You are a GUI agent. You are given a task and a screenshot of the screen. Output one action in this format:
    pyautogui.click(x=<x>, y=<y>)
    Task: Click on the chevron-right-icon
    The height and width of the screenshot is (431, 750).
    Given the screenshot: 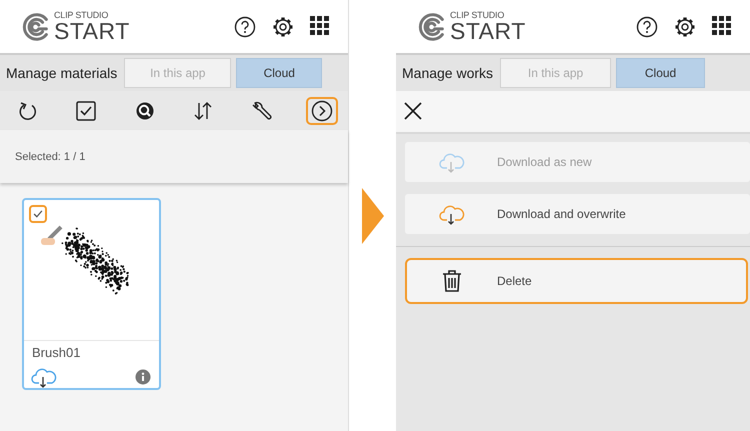 What is the action you would take?
    pyautogui.click(x=321, y=111)
    